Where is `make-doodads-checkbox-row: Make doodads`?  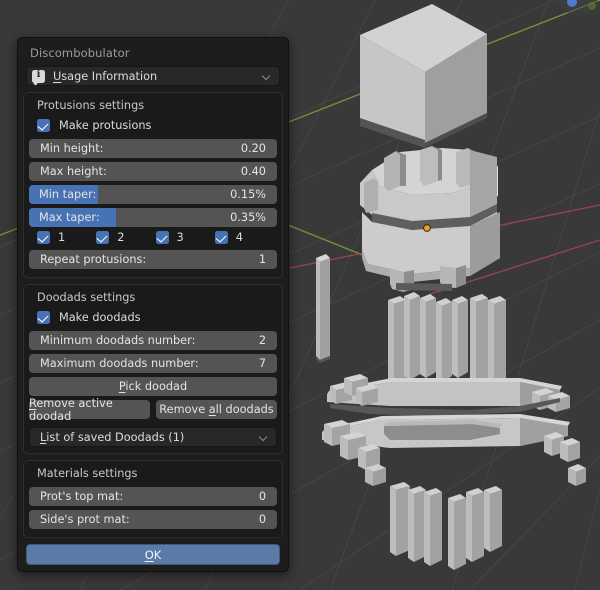
make-doodads-checkbox-row: Make doodads is located at coordinates (153, 321).